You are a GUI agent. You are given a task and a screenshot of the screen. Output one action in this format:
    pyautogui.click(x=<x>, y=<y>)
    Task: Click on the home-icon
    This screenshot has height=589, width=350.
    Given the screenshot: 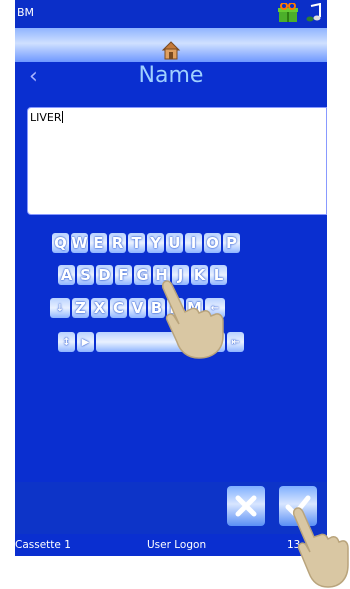 What is the action you would take?
    pyautogui.click(x=171, y=50)
    